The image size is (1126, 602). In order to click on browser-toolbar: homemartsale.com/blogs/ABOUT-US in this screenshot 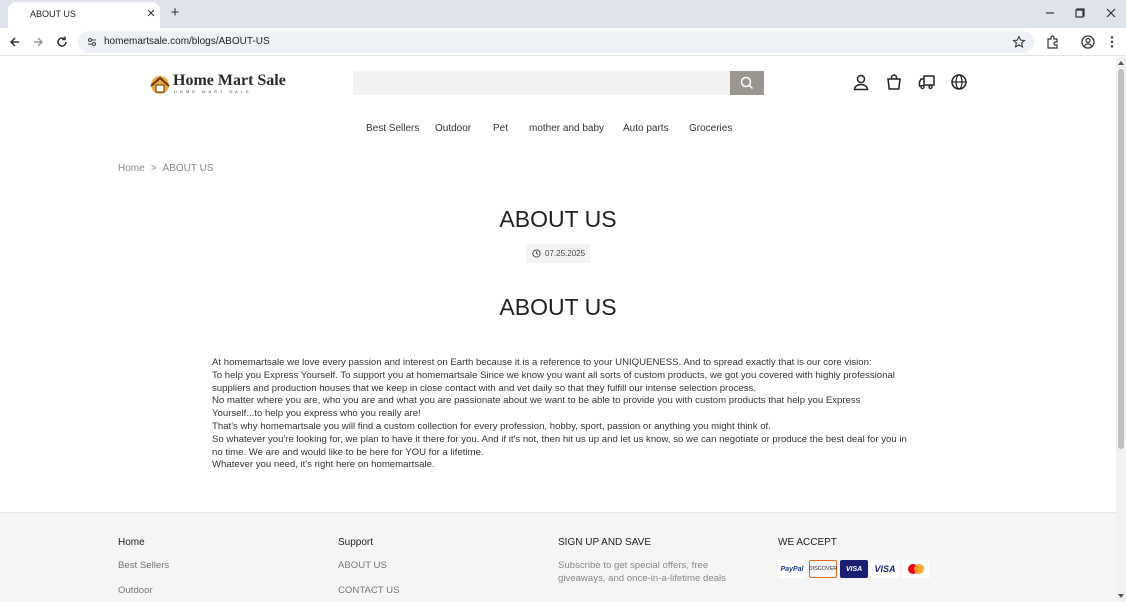, I will do `click(563, 42)`.